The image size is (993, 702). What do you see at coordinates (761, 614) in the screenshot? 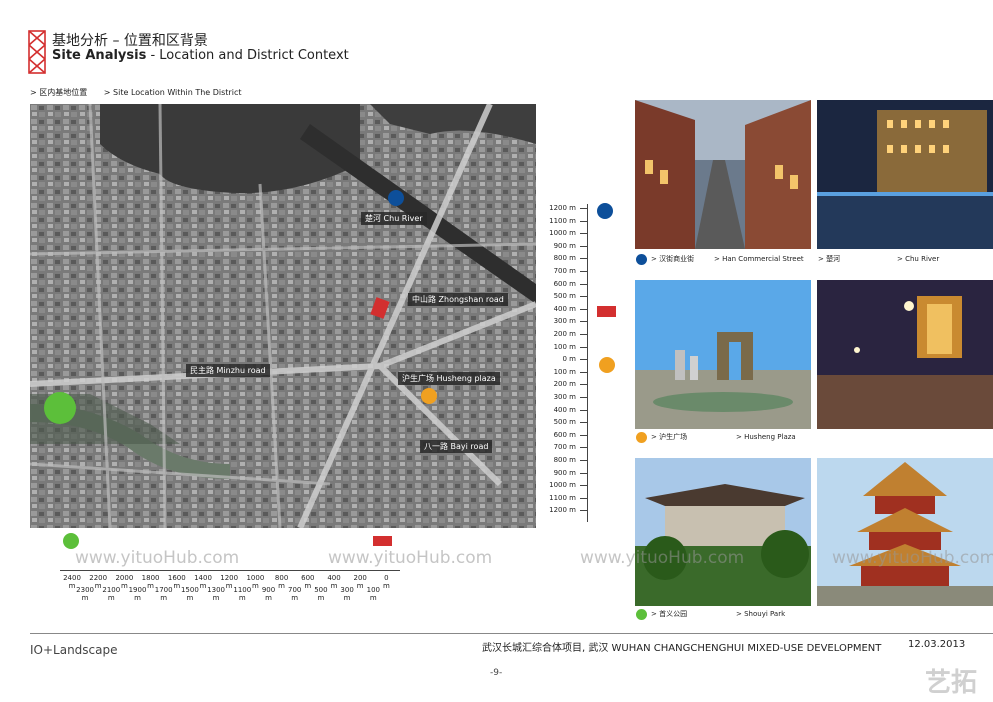
I see `caption-shouyi-en: > Shouyi Park` at bounding box center [761, 614].